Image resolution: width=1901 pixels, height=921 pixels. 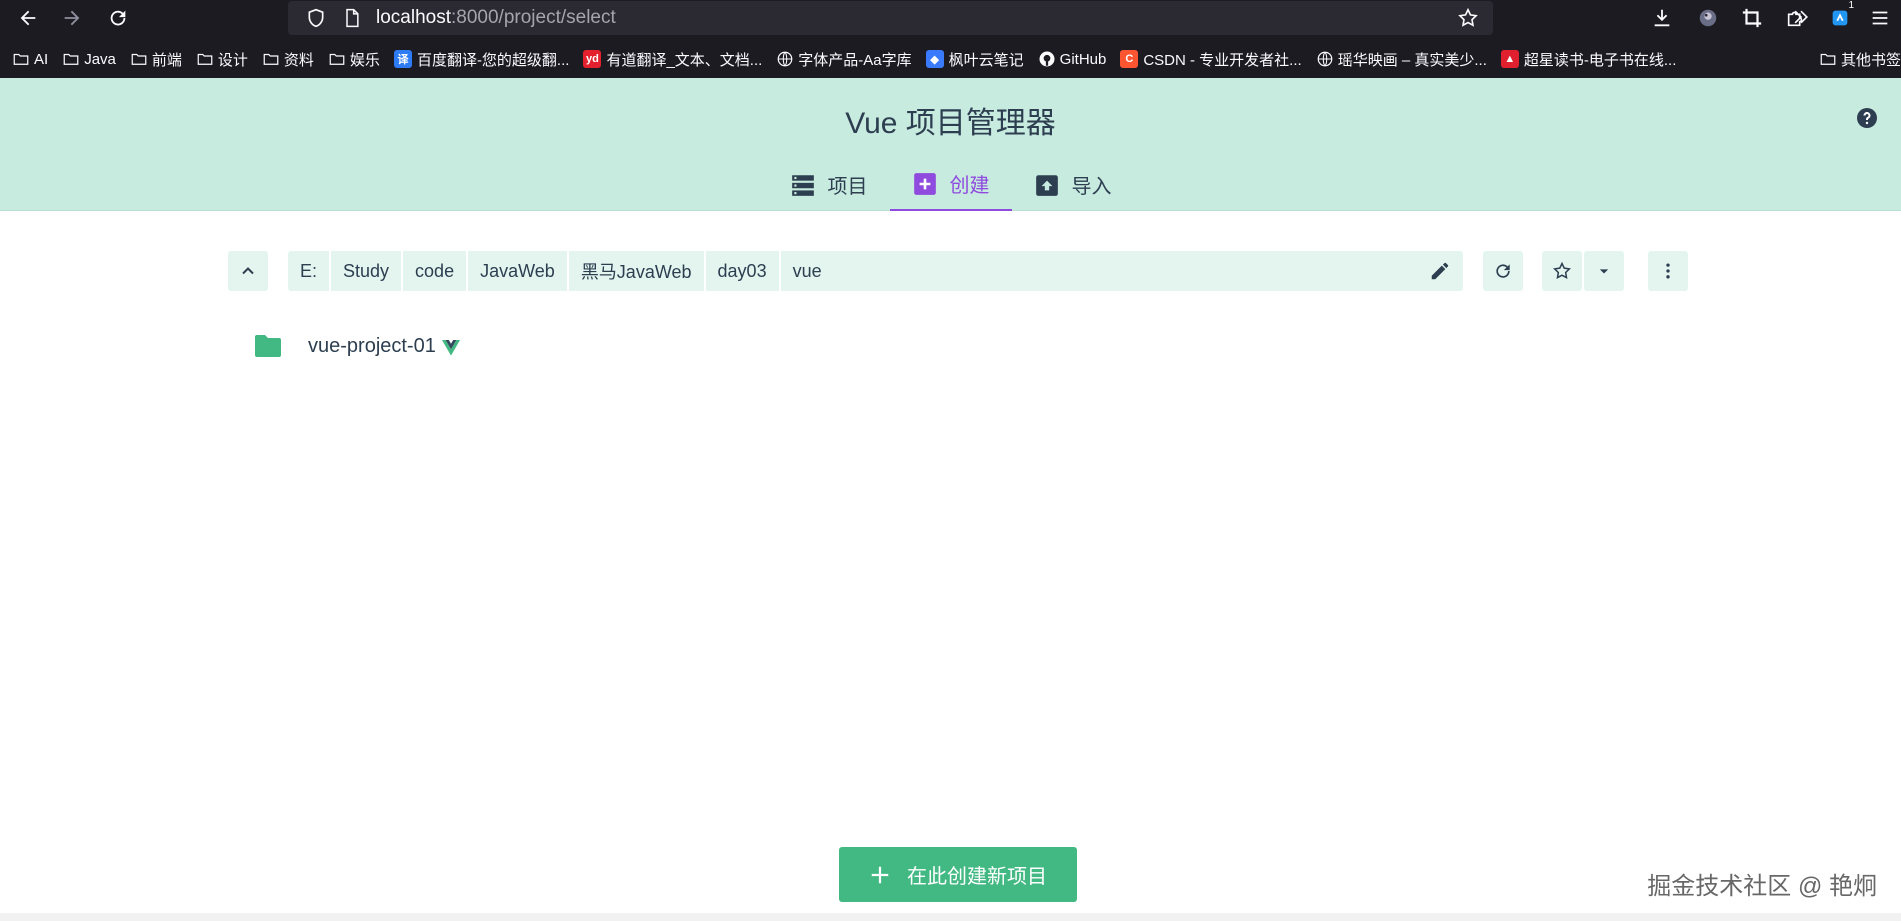 What do you see at coordinates (637, 271) in the screenshot?
I see `breadcrumb-segment: 黑马JavaWeb` at bounding box center [637, 271].